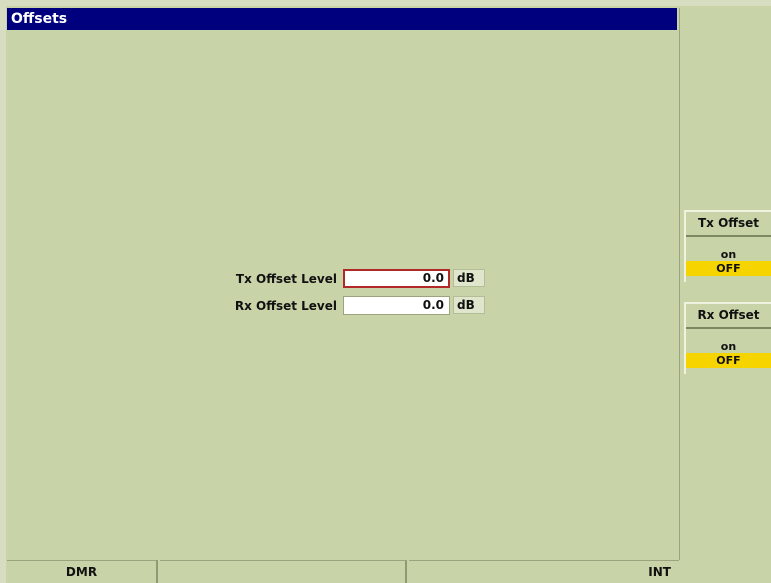 This screenshot has width=771, height=583. What do you see at coordinates (172, 280) in the screenshot?
I see `tx-offset-level-row: Tx Offset Level` at bounding box center [172, 280].